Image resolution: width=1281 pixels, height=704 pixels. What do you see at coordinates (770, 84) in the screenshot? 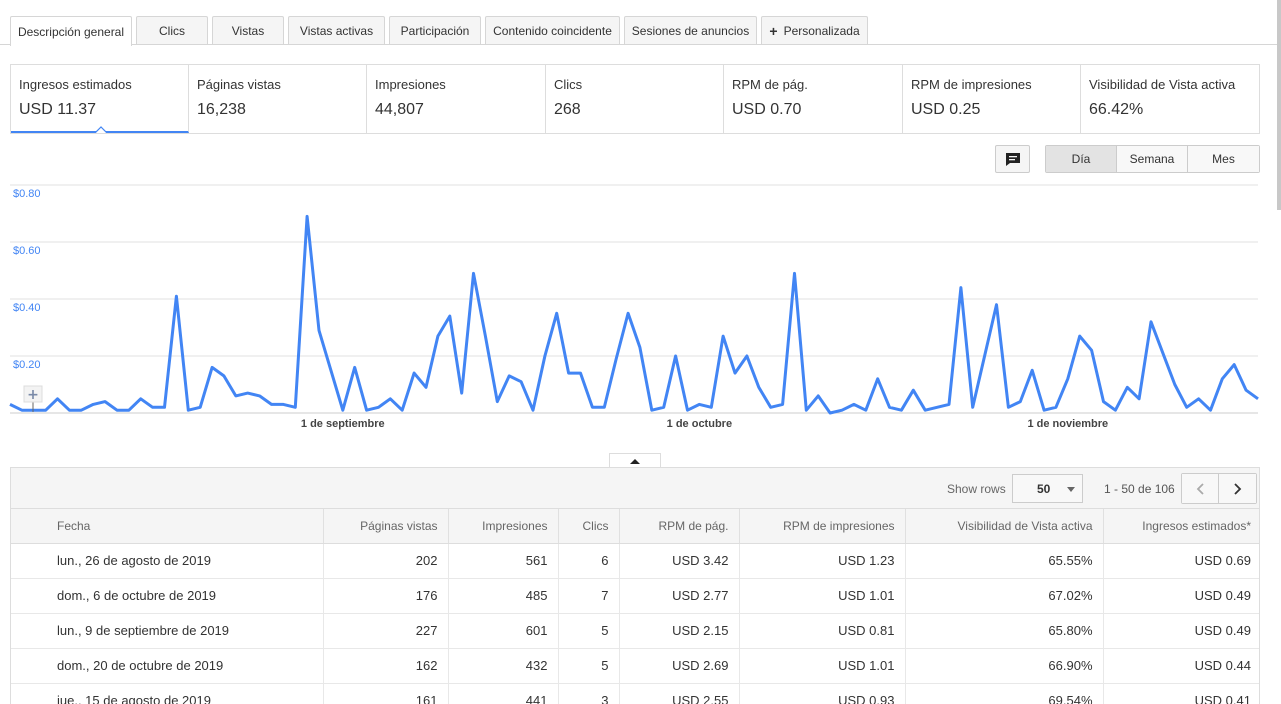
I see `metric-label: RPM de pág.` at bounding box center [770, 84].